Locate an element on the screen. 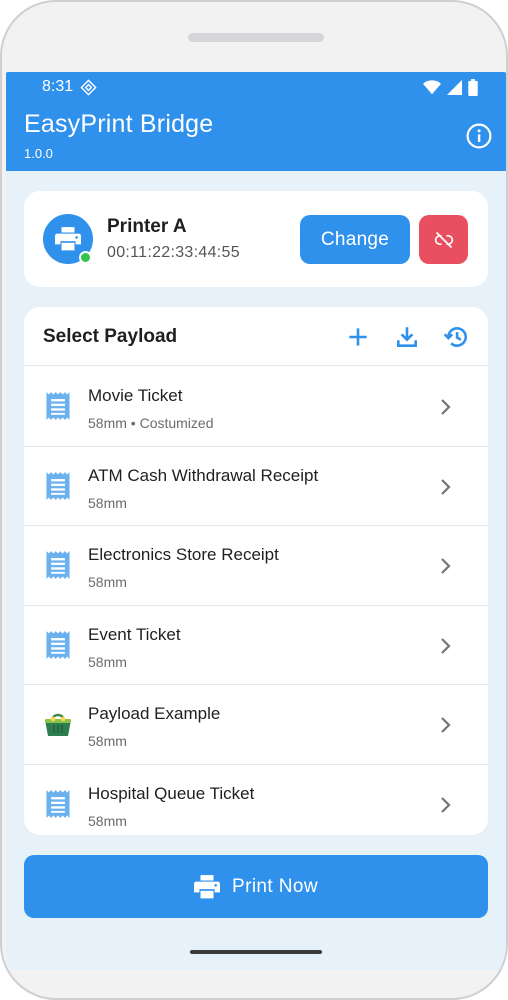  payload-item-atm-receipt: ATM Cash Withdrawal Receipt 58mm is located at coordinates (256, 487).